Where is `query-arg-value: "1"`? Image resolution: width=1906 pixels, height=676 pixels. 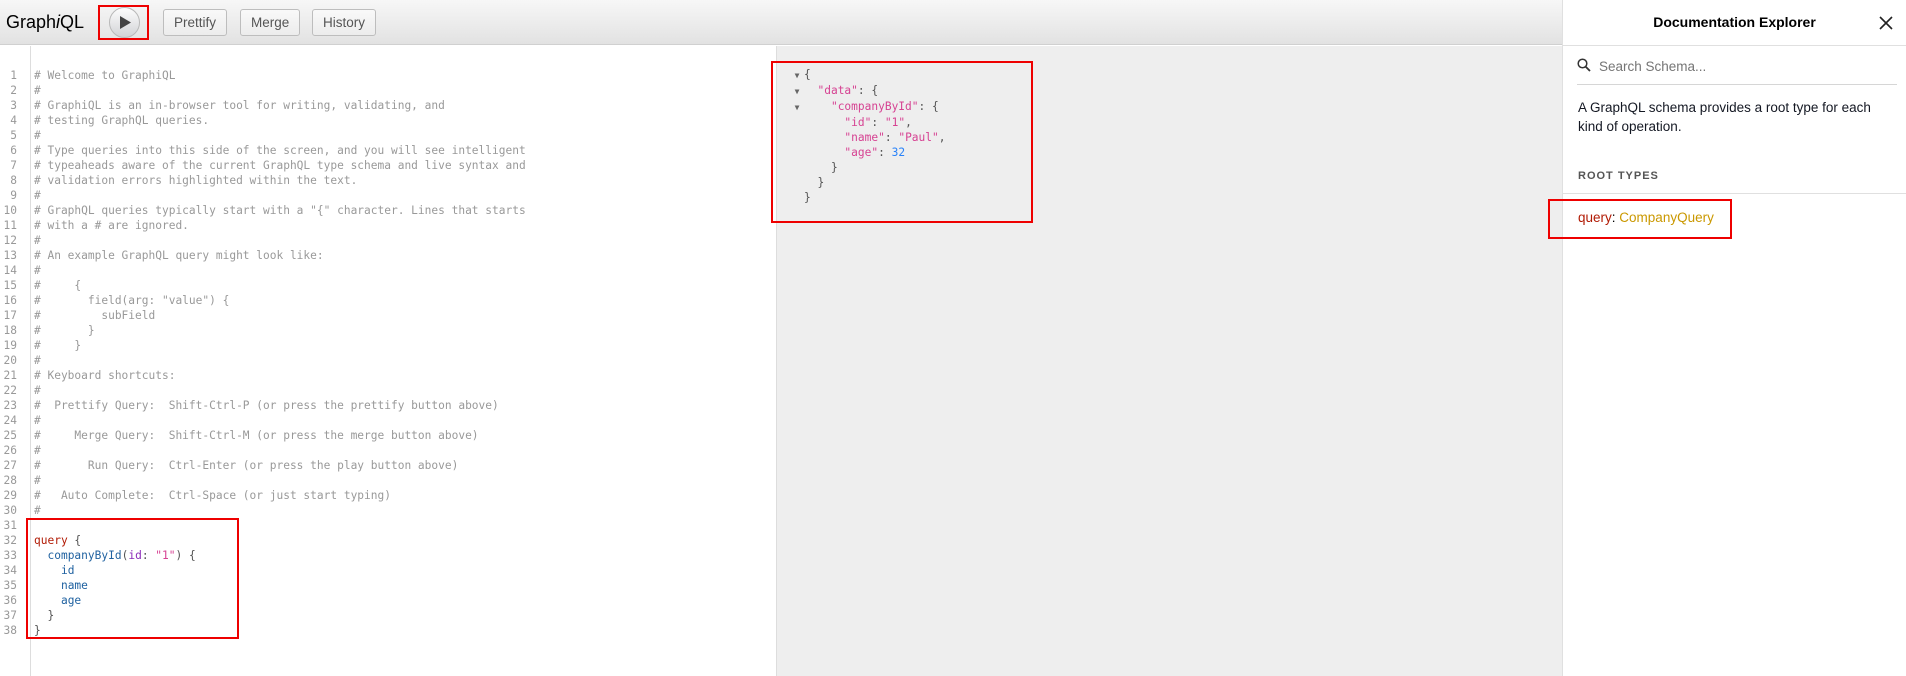 query-arg-value: "1" is located at coordinates (165, 555).